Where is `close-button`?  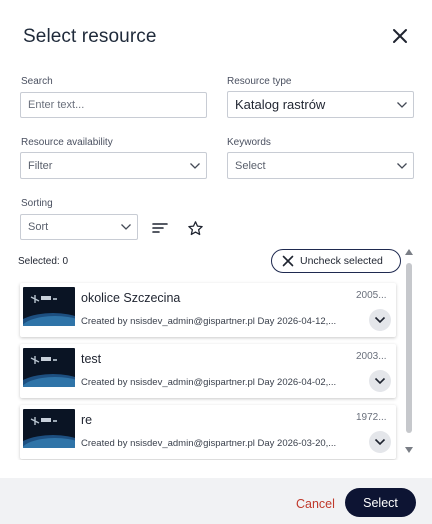 close-button is located at coordinates (400, 36).